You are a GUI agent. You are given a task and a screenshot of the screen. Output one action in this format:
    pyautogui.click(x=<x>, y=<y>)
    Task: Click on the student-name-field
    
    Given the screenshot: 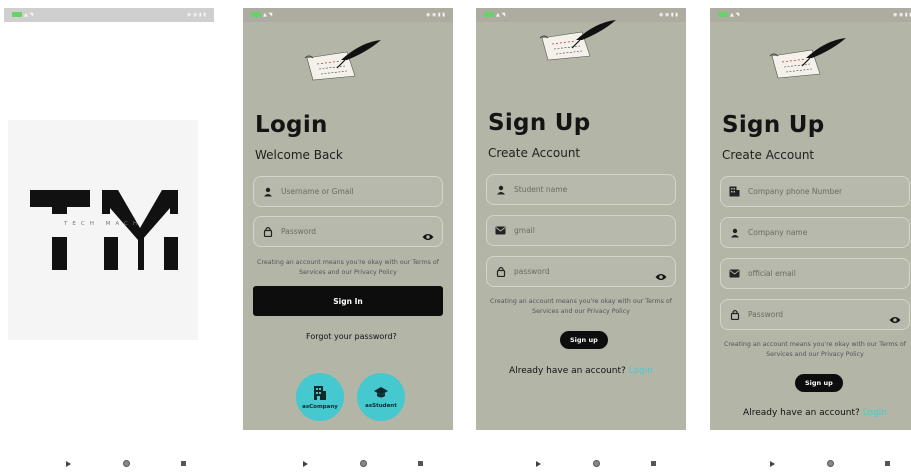 What is the action you would take?
    pyautogui.click(x=581, y=189)
    